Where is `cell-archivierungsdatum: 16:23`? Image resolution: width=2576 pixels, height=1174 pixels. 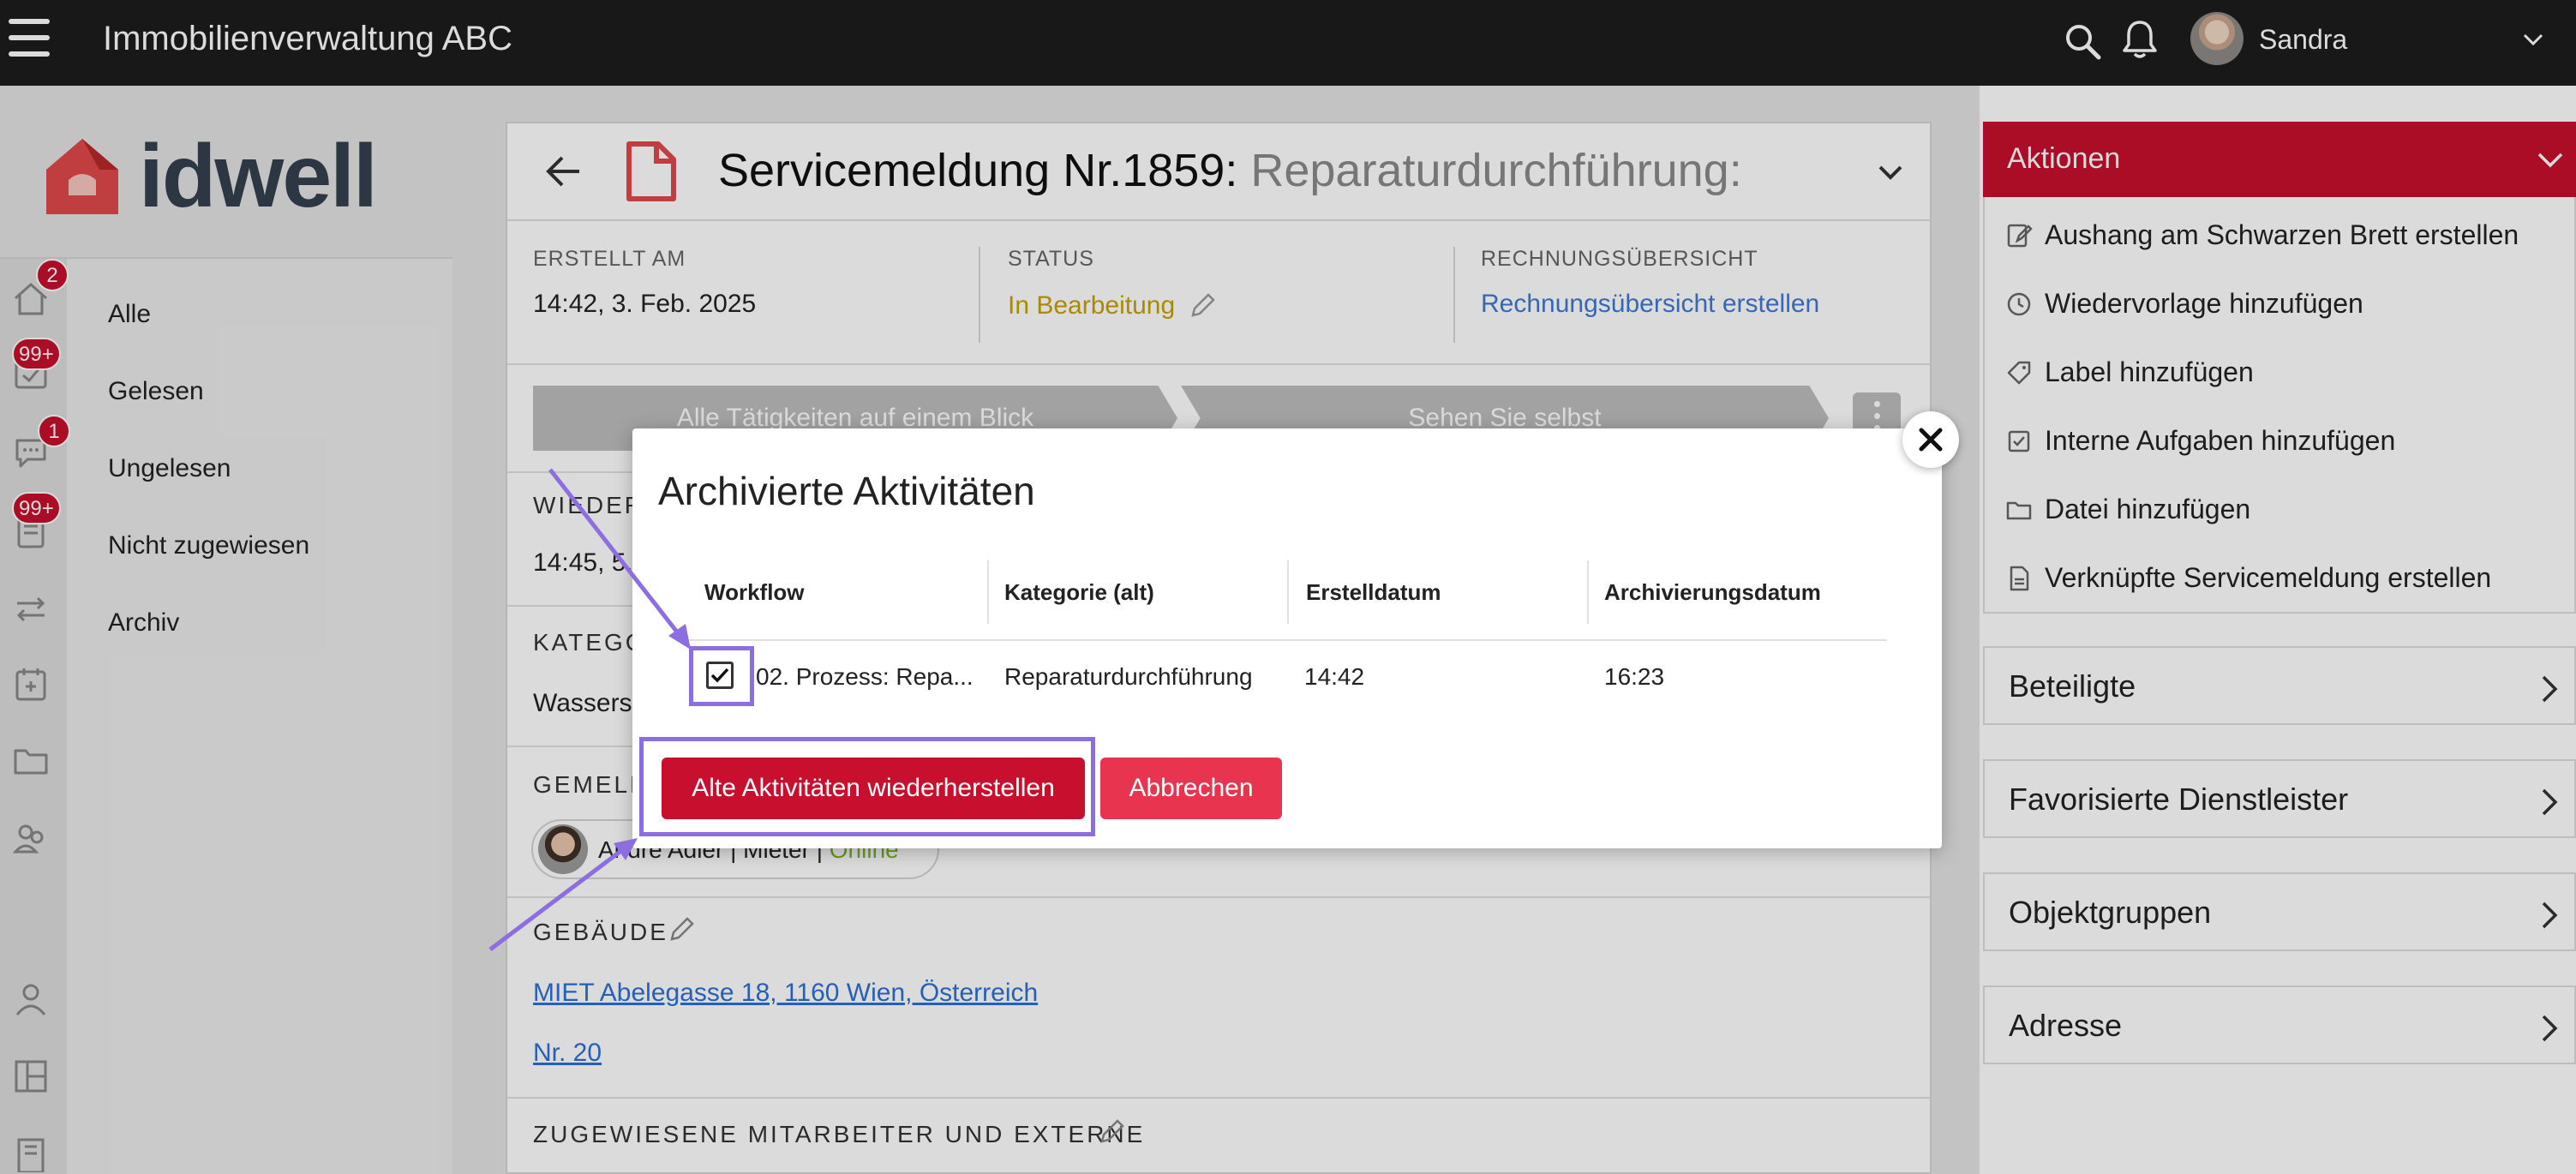
cell-archivierungsdatum: 16:23 is located at coordinates (1634, 676).